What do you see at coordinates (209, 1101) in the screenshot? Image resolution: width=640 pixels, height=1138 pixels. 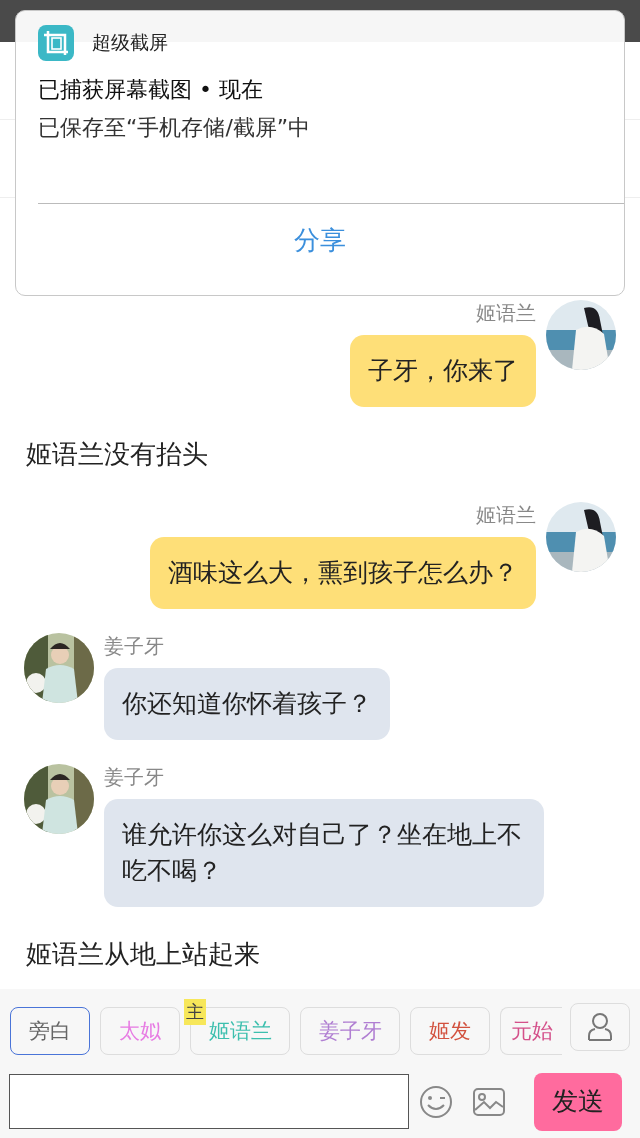 I see `message-input` at bounding box center [209, 1101].